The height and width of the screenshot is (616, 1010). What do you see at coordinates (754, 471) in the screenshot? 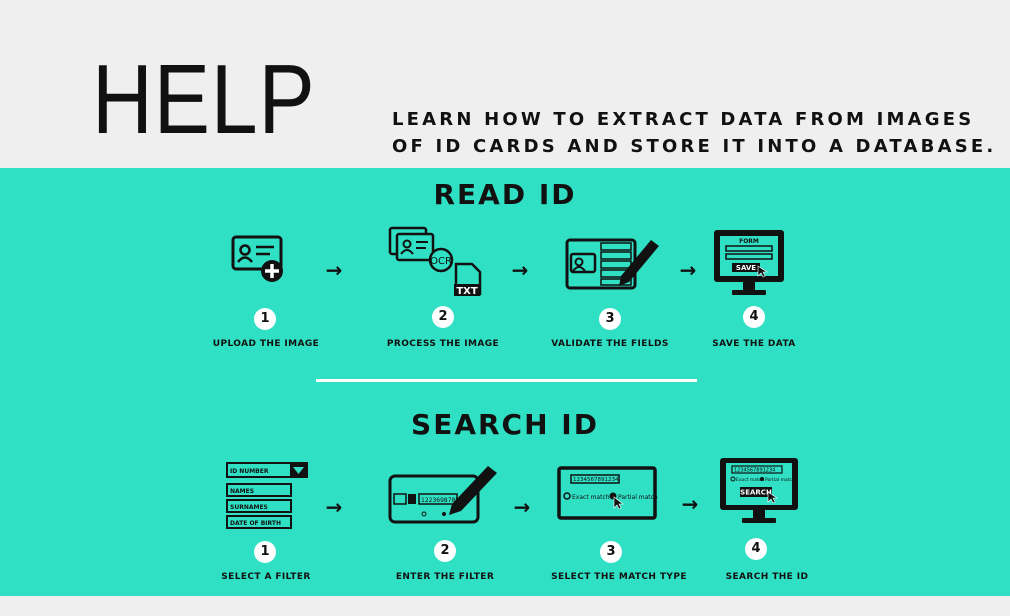
I see `search-value: 1234567891234` at bounding box center [754, 471].